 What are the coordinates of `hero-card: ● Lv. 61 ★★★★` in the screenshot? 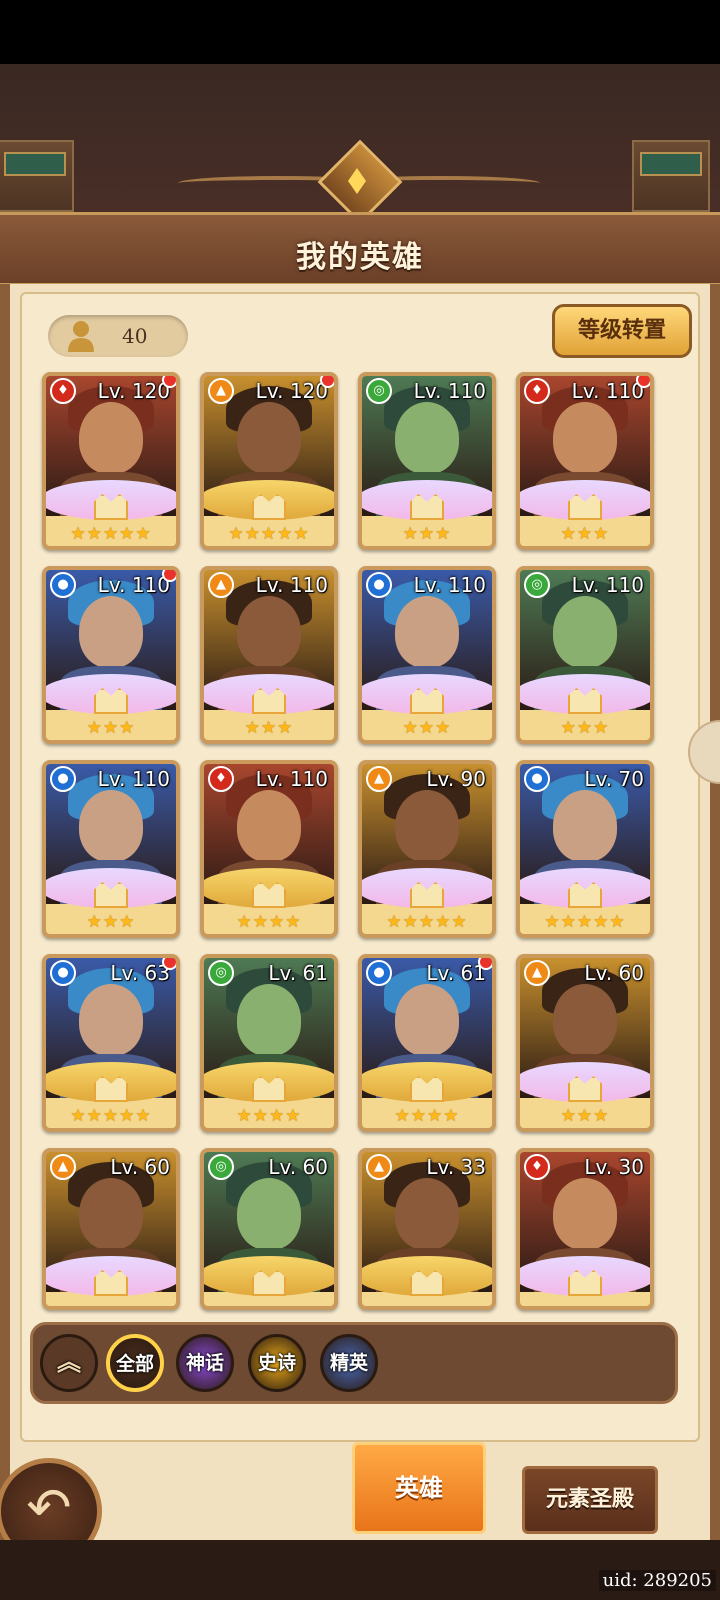 It's located at (427, 1043).